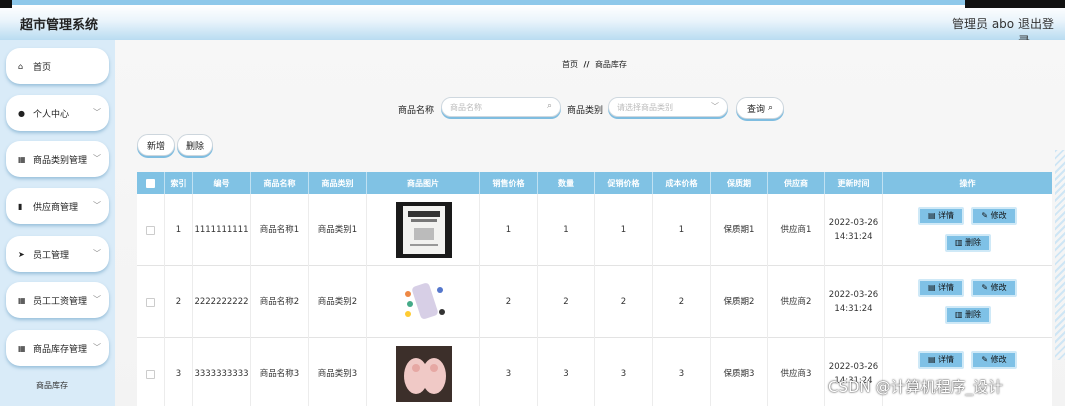  Describe the element at coordinates (739, 302) in the screenshot. I see `cell-shelf-life: 保质期2` at that location.